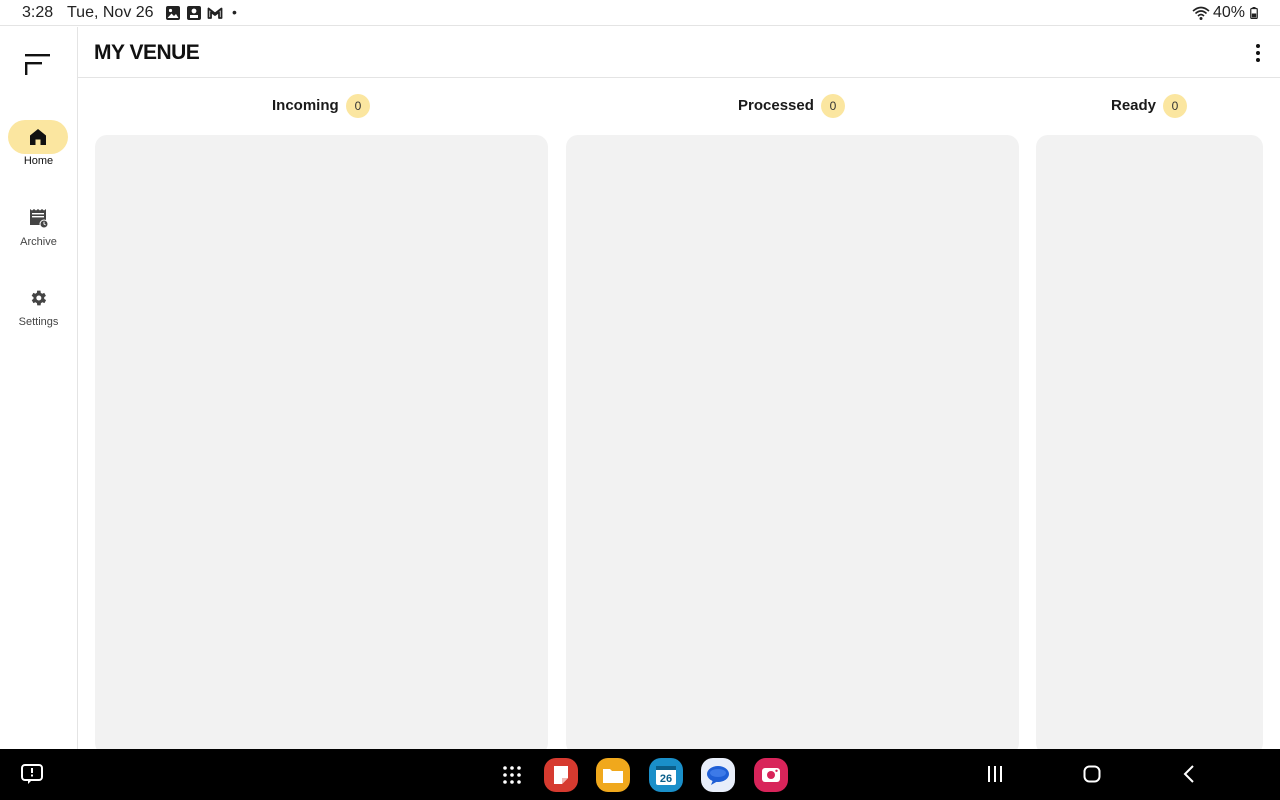 The image size is (1280, 800). Describe the element at coordinates (679, 52) in the screenshot. I see `top-app-bar: MY VENUE` at that location.